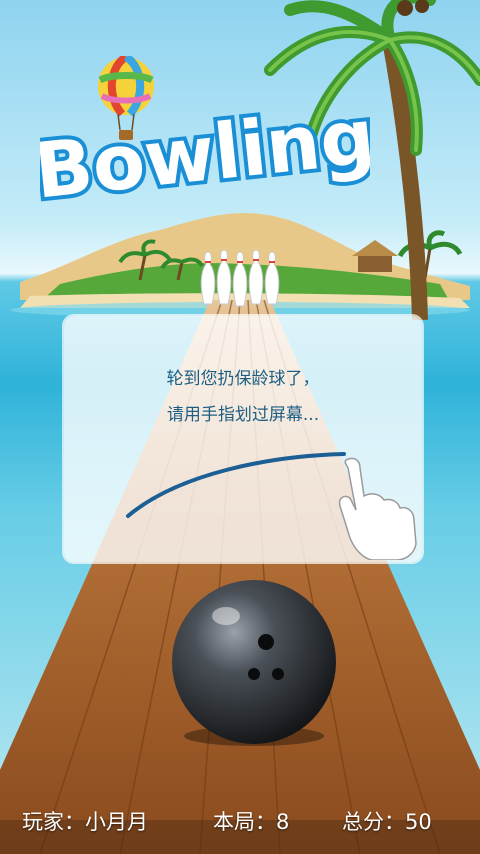  I want to click on round-value: 8, so click(283, 822).